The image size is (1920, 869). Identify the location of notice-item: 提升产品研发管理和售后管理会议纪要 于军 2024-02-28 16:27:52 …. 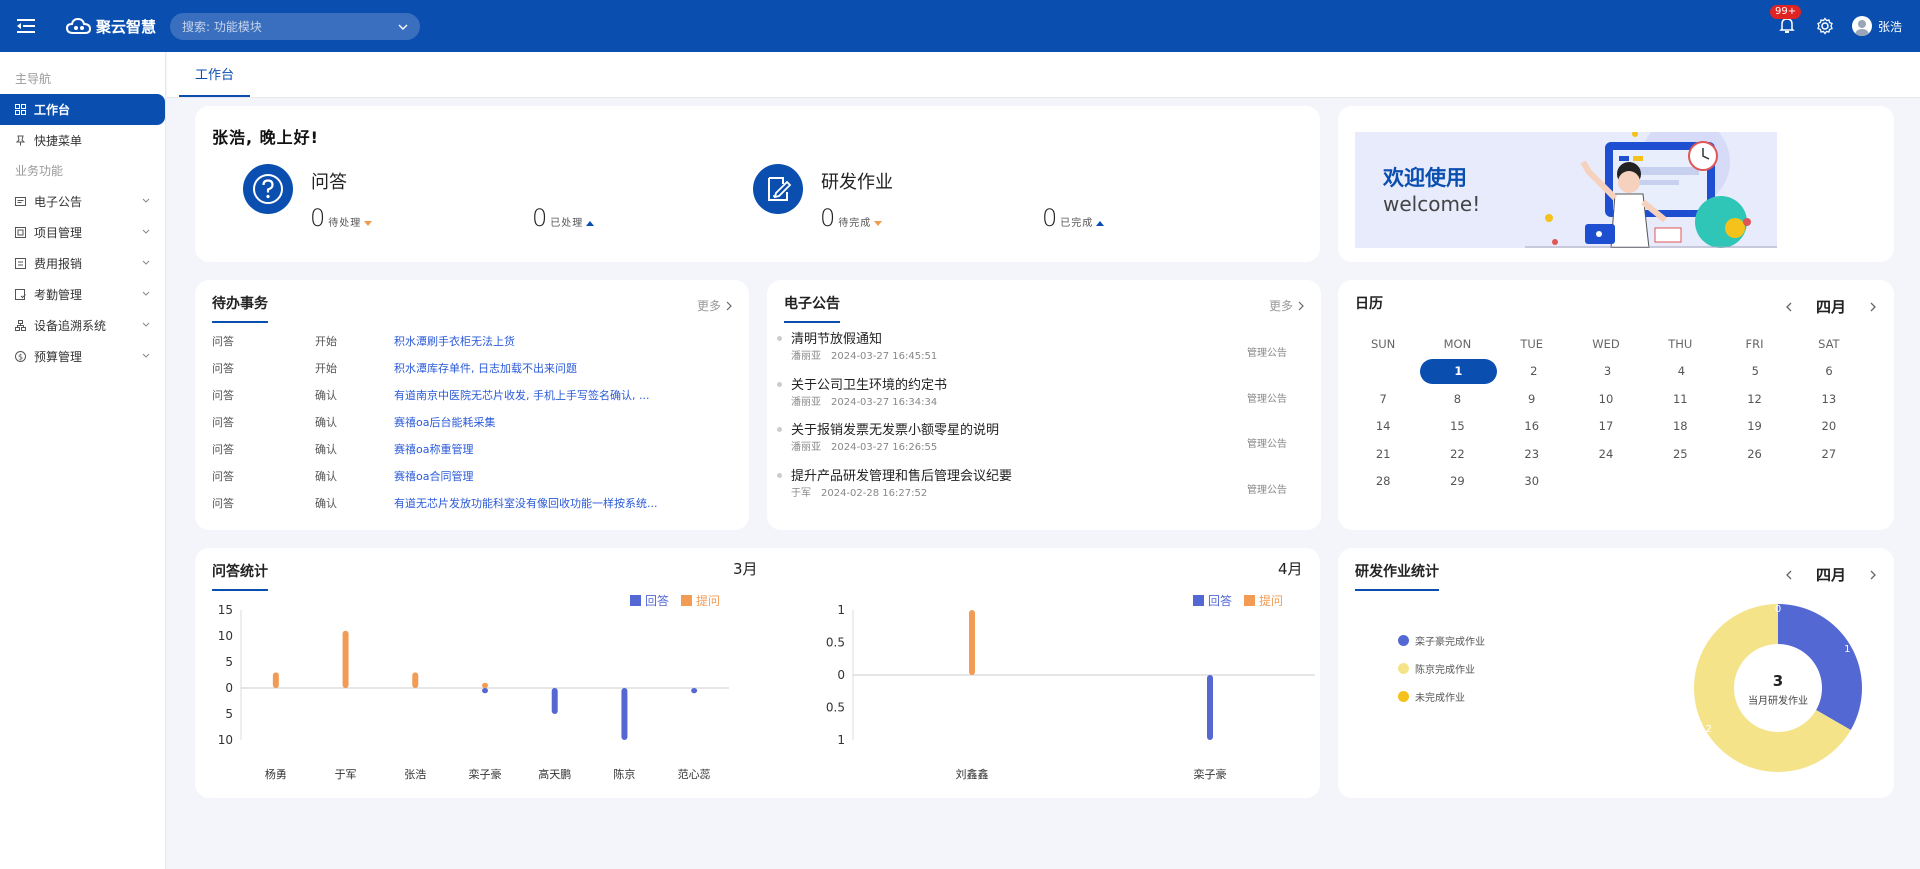
(1032, 488).